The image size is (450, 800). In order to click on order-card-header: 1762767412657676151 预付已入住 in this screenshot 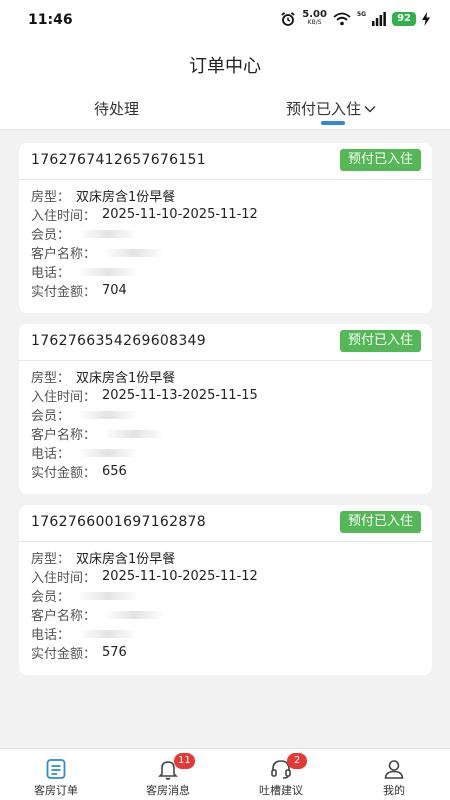, I will do `click(225, 161)`.